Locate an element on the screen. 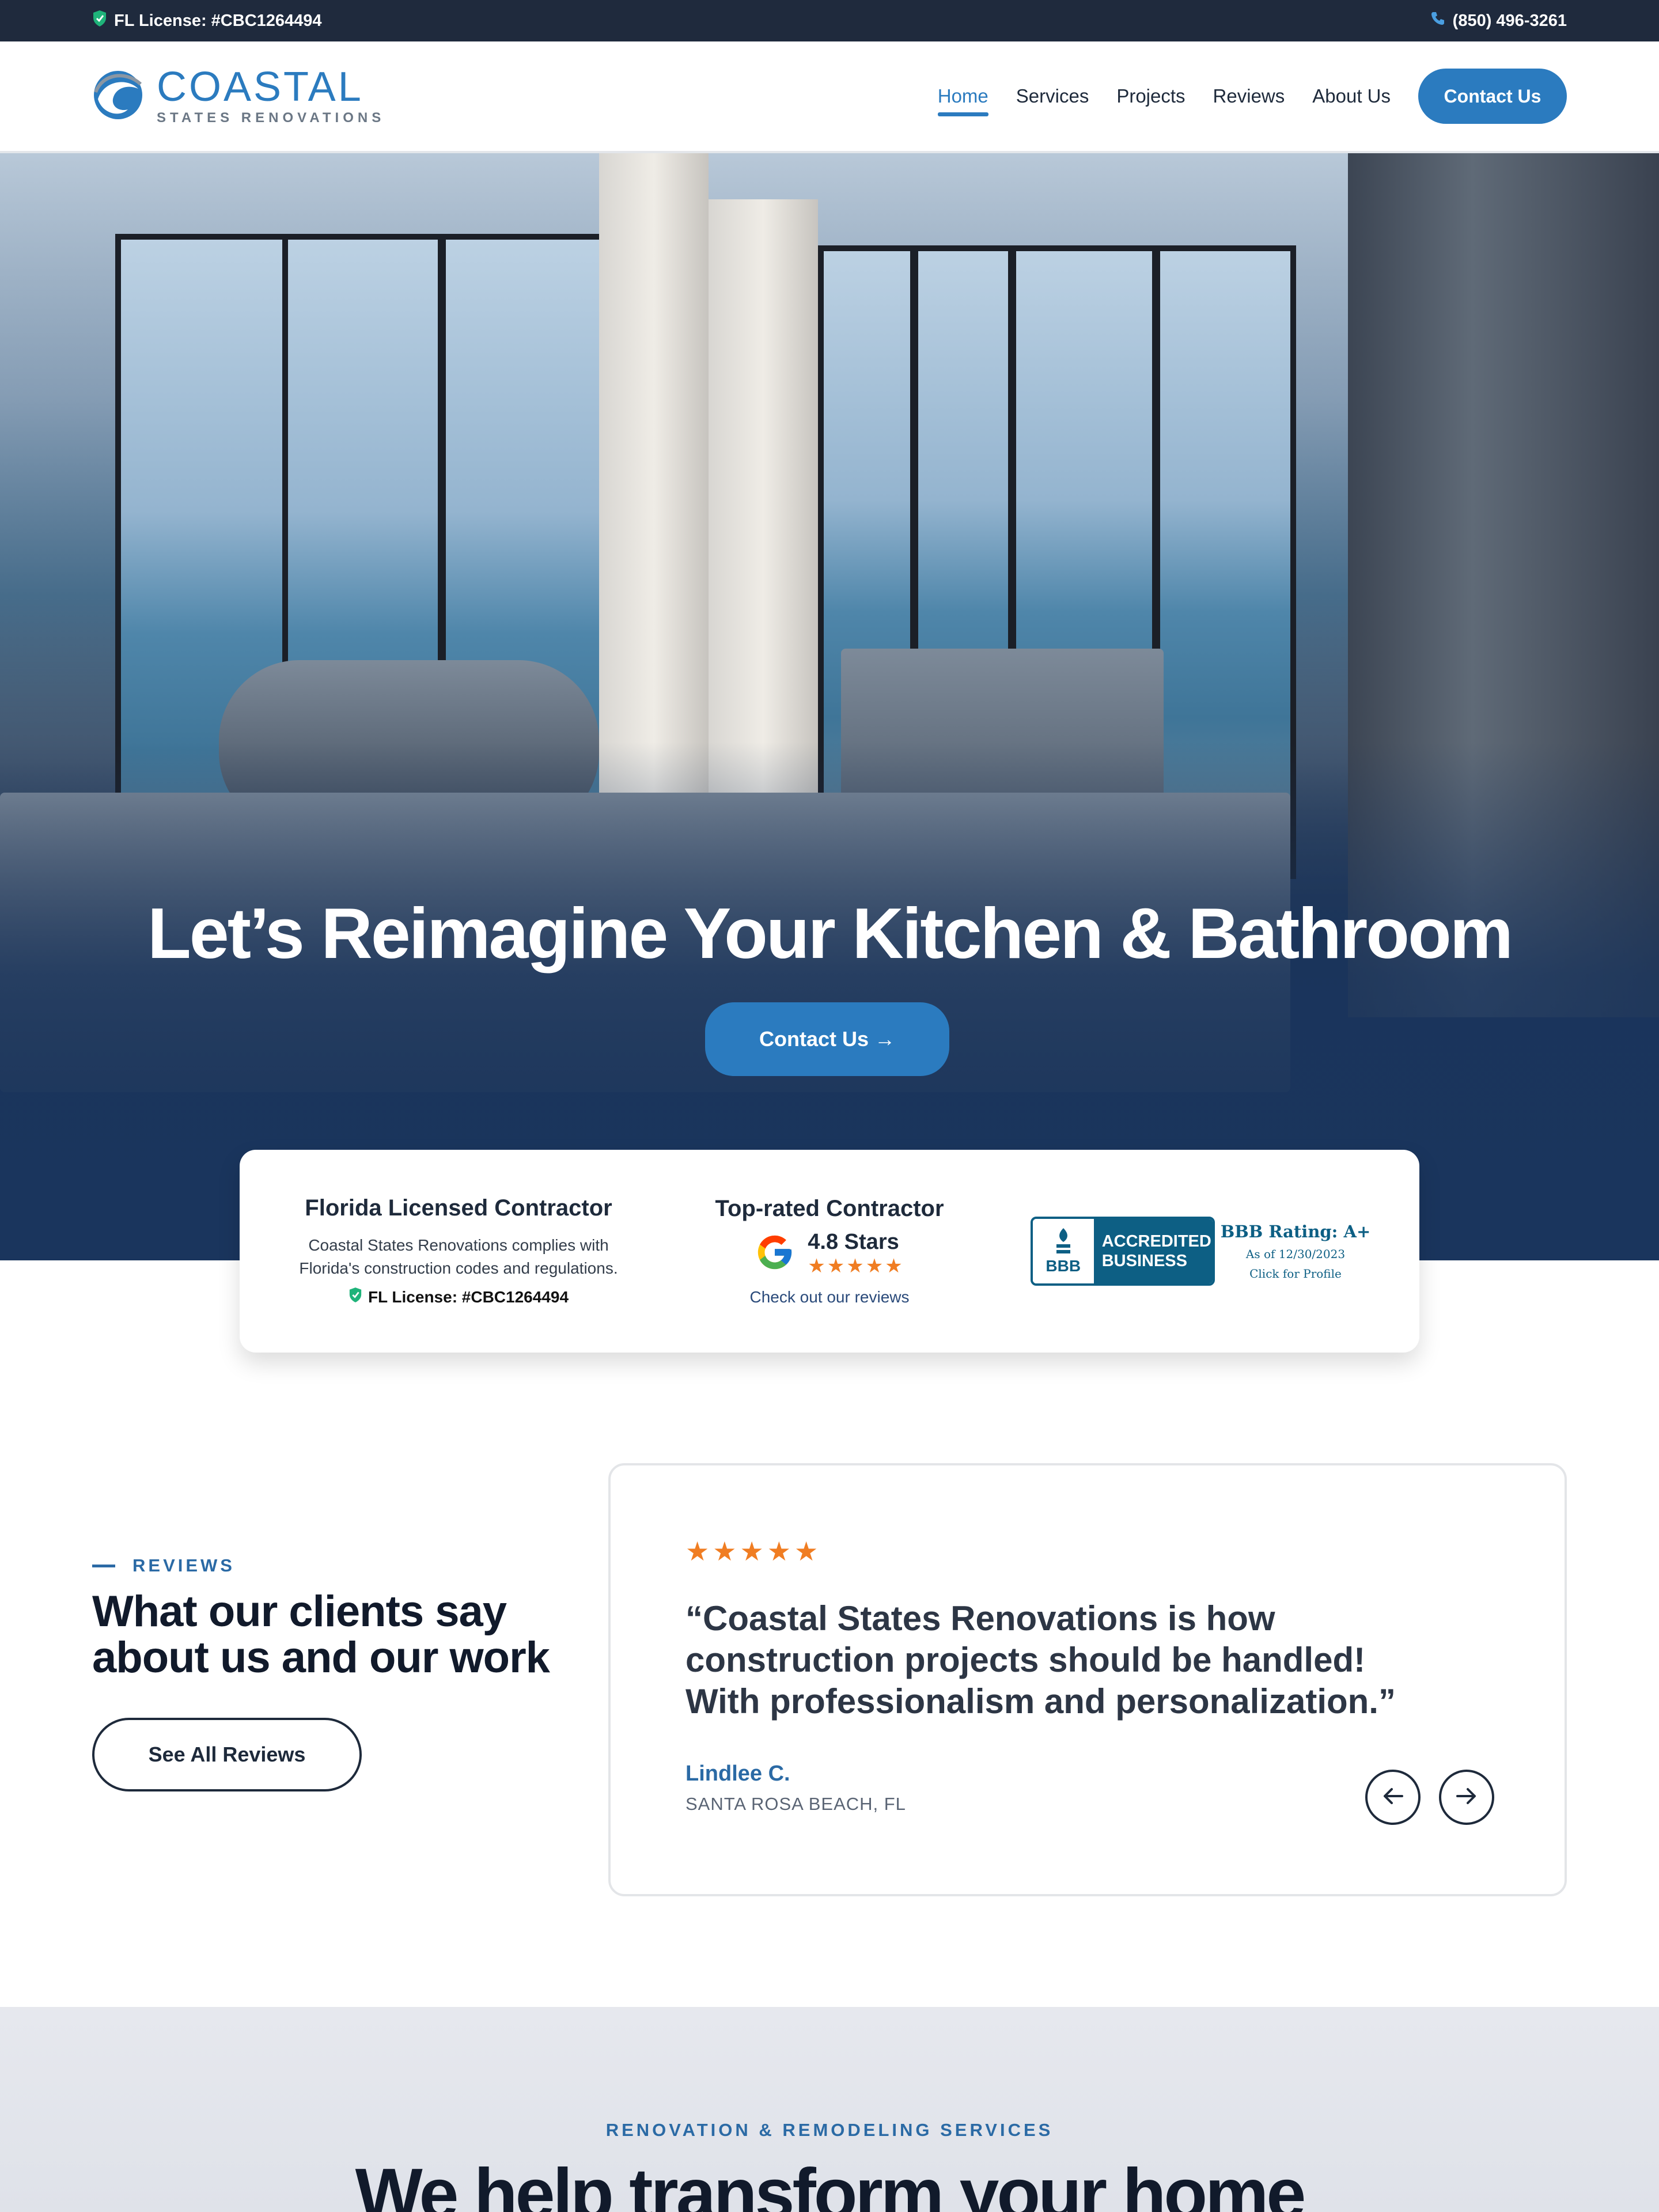 This screenshot has width=1659, height=2212. next-review-button is located at coordinates (1466, 1797).